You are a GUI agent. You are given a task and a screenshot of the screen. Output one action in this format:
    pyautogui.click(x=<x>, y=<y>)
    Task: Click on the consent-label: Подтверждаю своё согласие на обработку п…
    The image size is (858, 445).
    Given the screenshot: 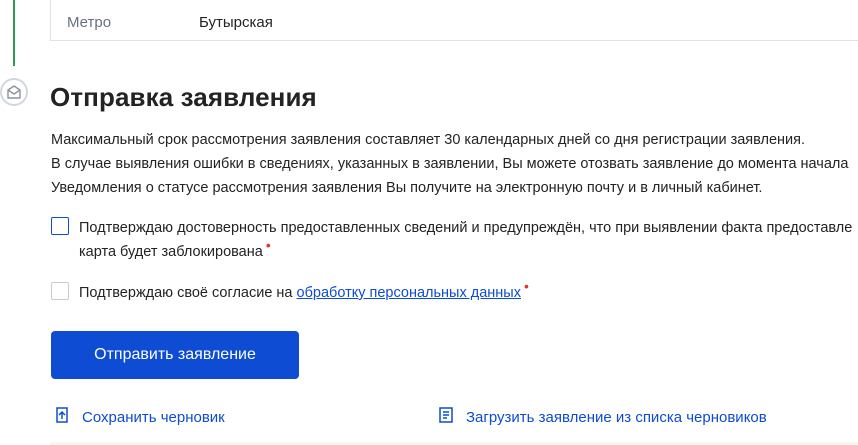 What is the action you would take?
    pyautogui.click(x=304, y=291)
    